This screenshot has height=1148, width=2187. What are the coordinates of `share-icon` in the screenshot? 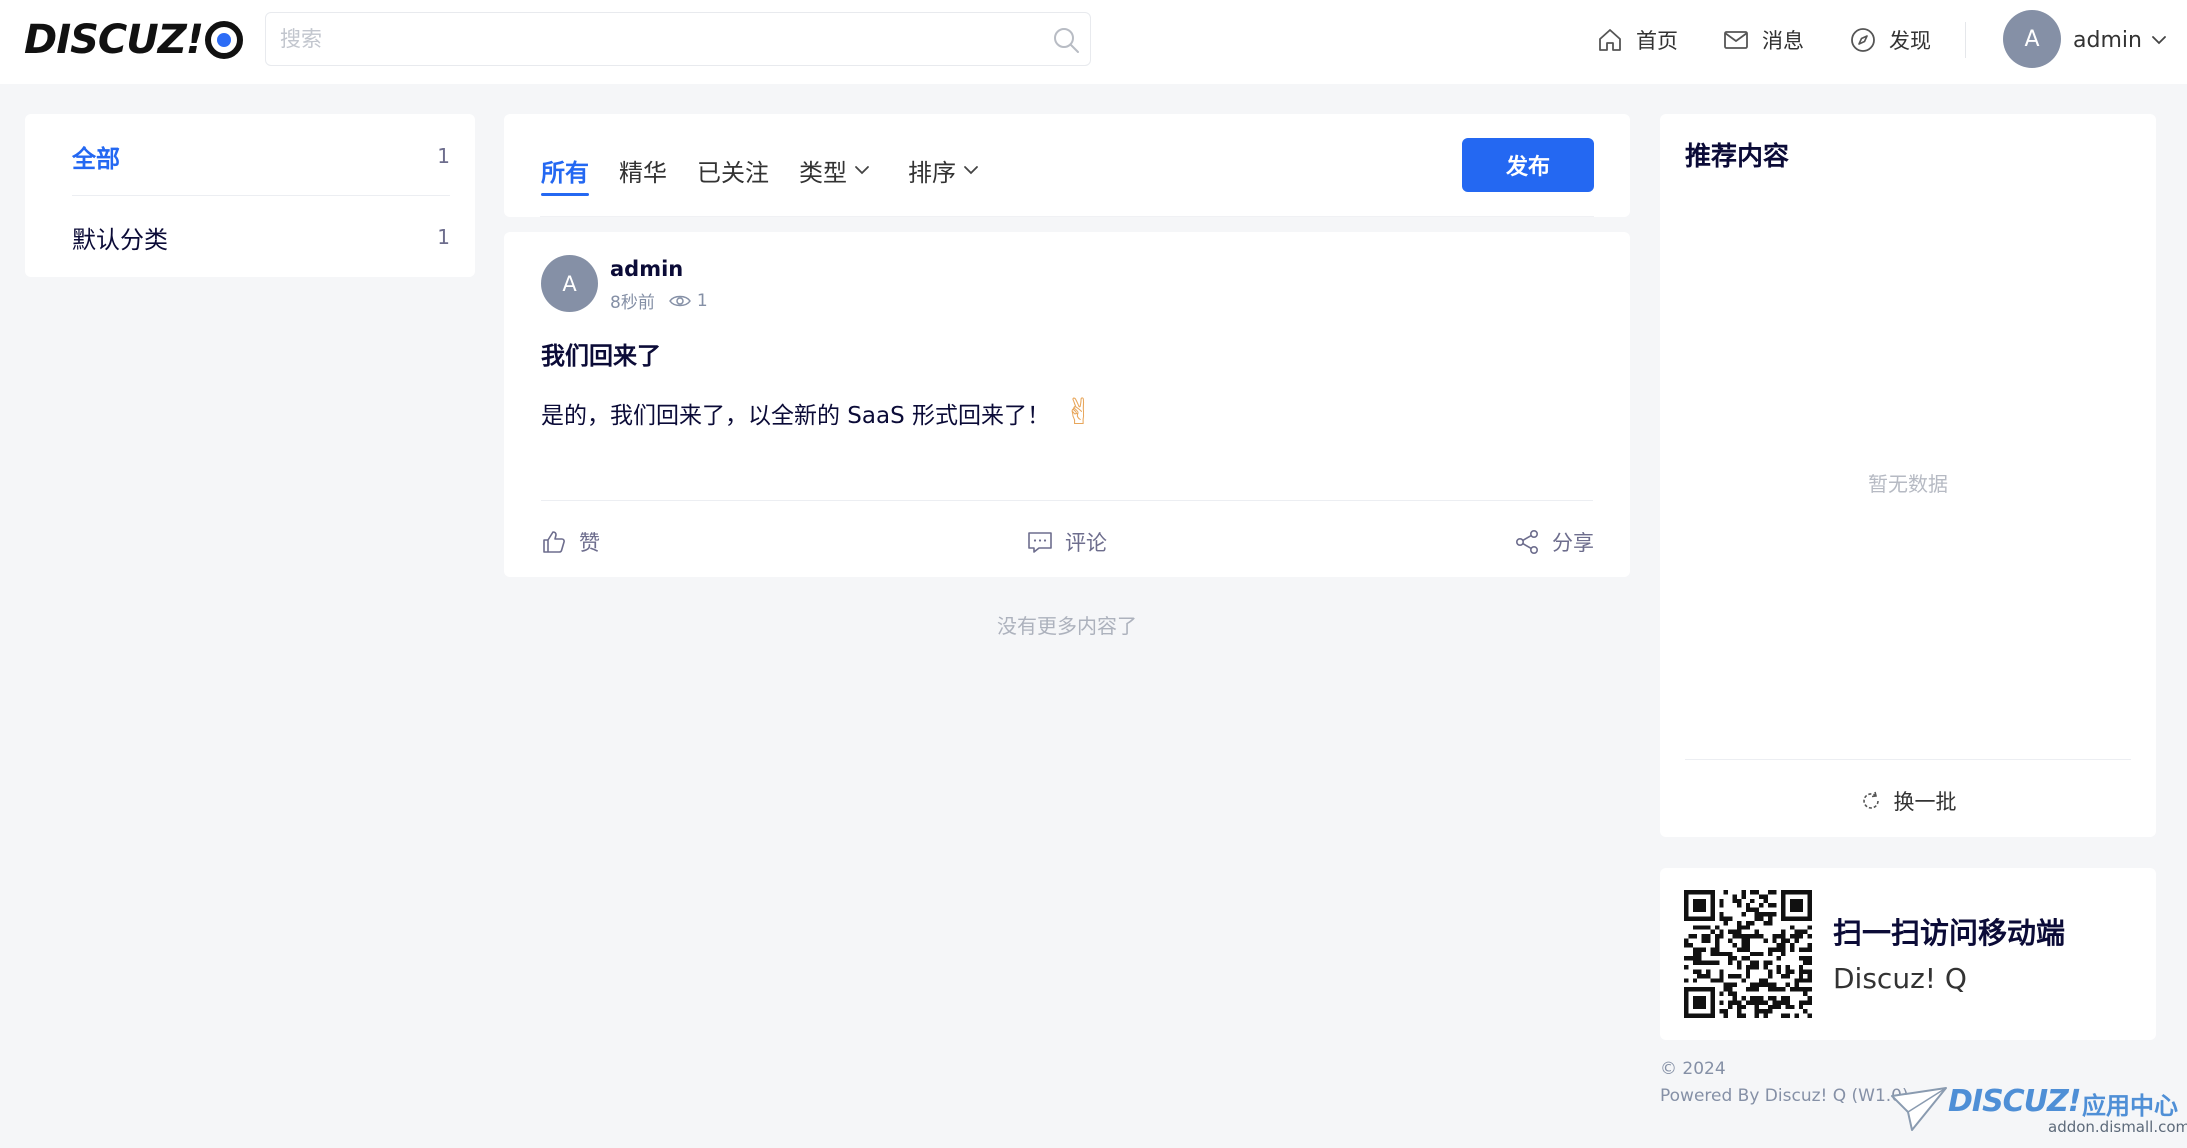 It's located at (1526, 541).